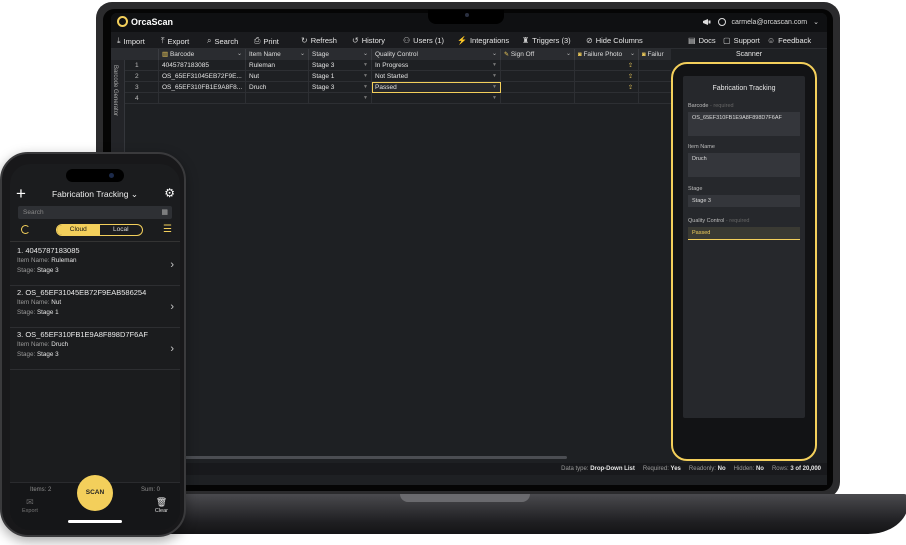 This screenshot has width=906, height=545. What do you see at coordinates (169, 193) in the screenshot?
I see `gear-icon: ⚙` at bounding box center [169, 193].